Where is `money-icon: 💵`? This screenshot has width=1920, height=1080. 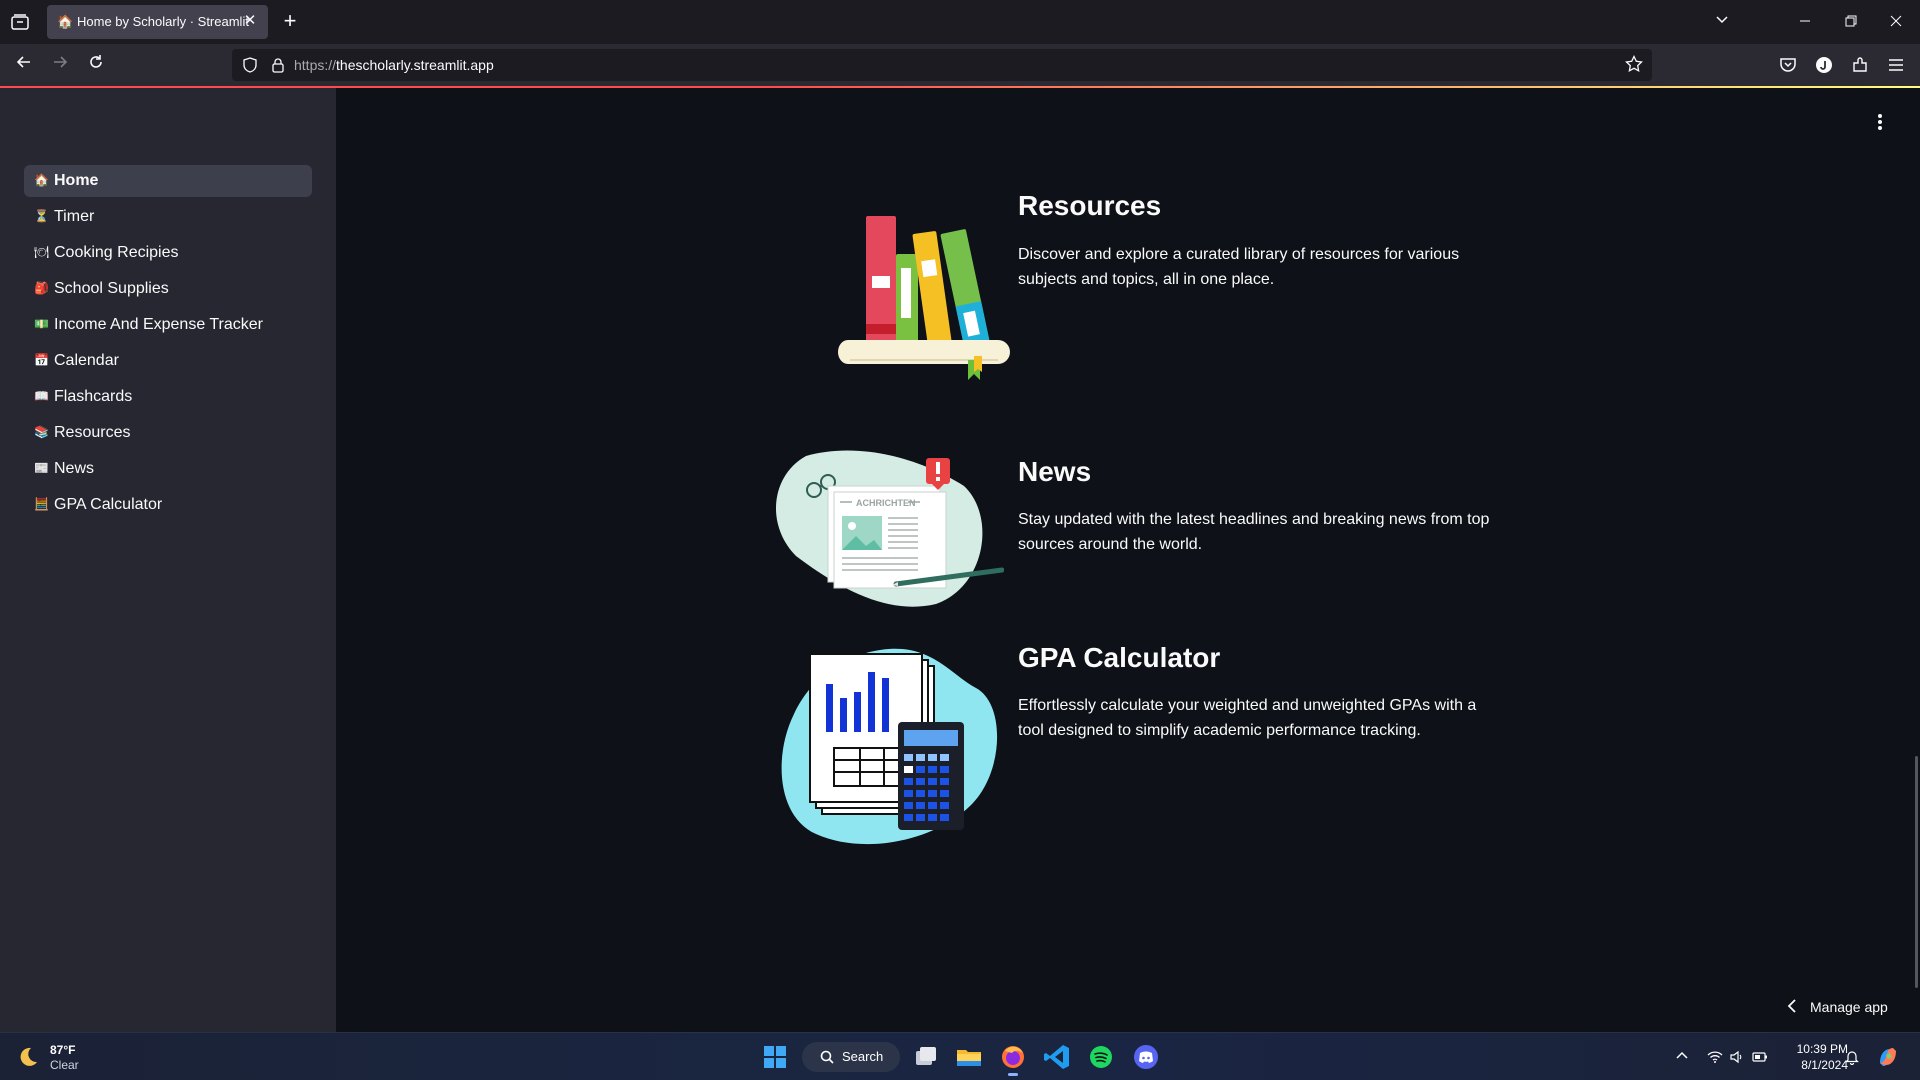 money-icon: 💵 is located at coordinates (41, 324).